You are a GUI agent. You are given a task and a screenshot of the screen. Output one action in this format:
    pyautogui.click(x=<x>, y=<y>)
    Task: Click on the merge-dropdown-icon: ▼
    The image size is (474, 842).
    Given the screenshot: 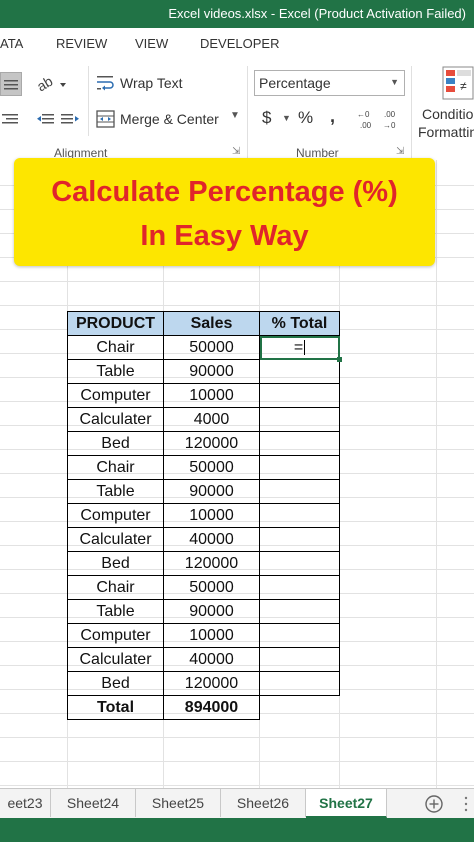 What is the action you would take?
    pyautogui.click(x=235, y=115)
    